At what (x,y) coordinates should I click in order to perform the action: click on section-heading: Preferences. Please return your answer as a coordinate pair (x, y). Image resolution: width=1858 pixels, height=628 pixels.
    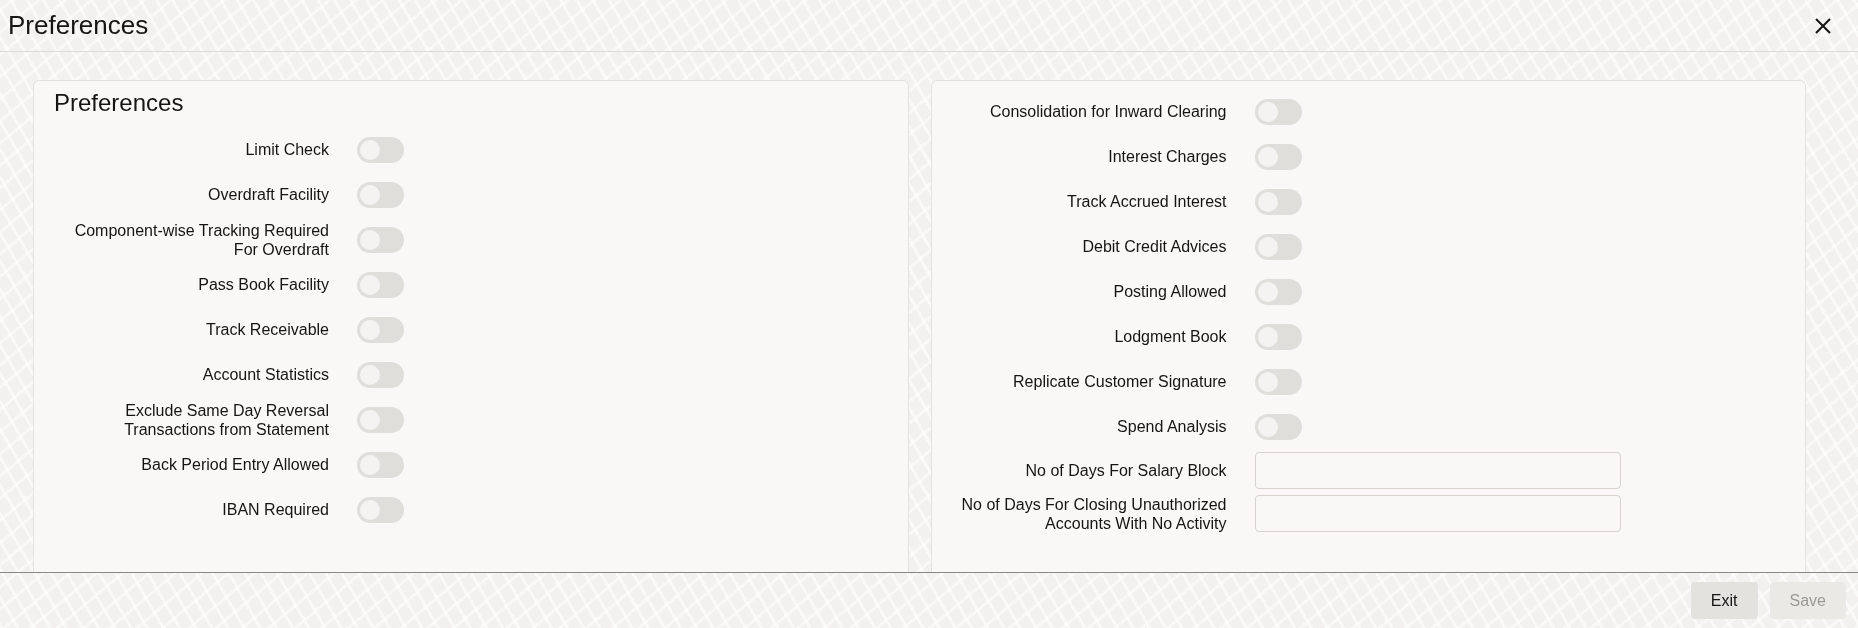
    Looking at the image, I should click on (119, 103).